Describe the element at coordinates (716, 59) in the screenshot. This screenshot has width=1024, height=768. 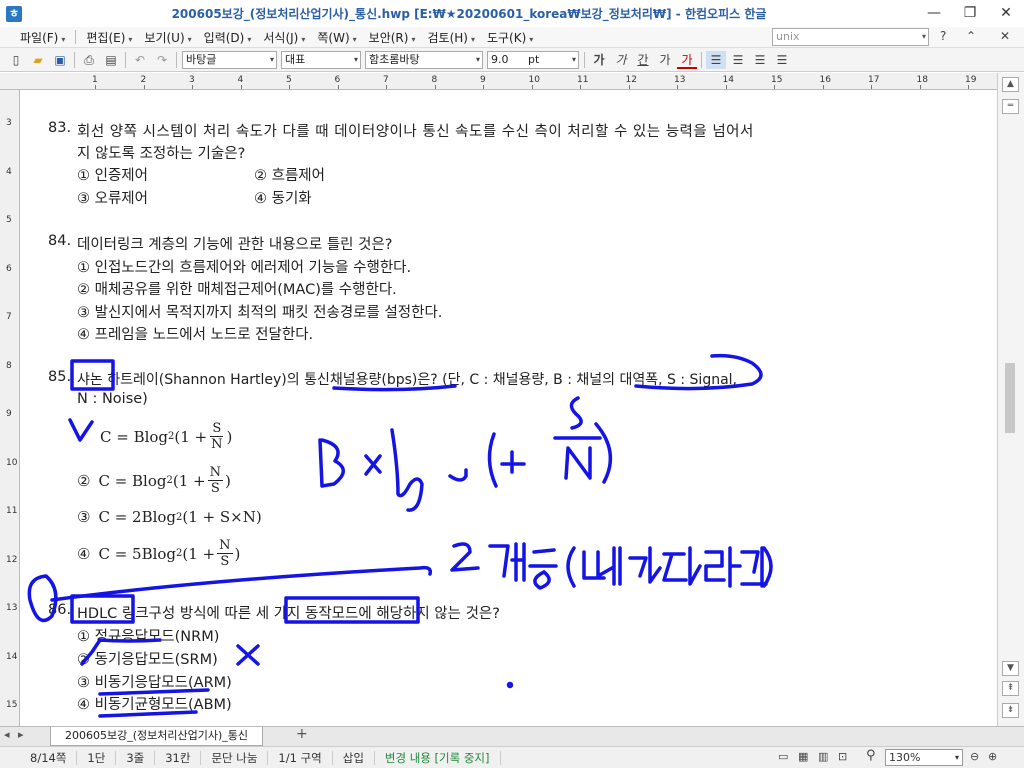
I see `align-justify-icon: ☰` at that location.